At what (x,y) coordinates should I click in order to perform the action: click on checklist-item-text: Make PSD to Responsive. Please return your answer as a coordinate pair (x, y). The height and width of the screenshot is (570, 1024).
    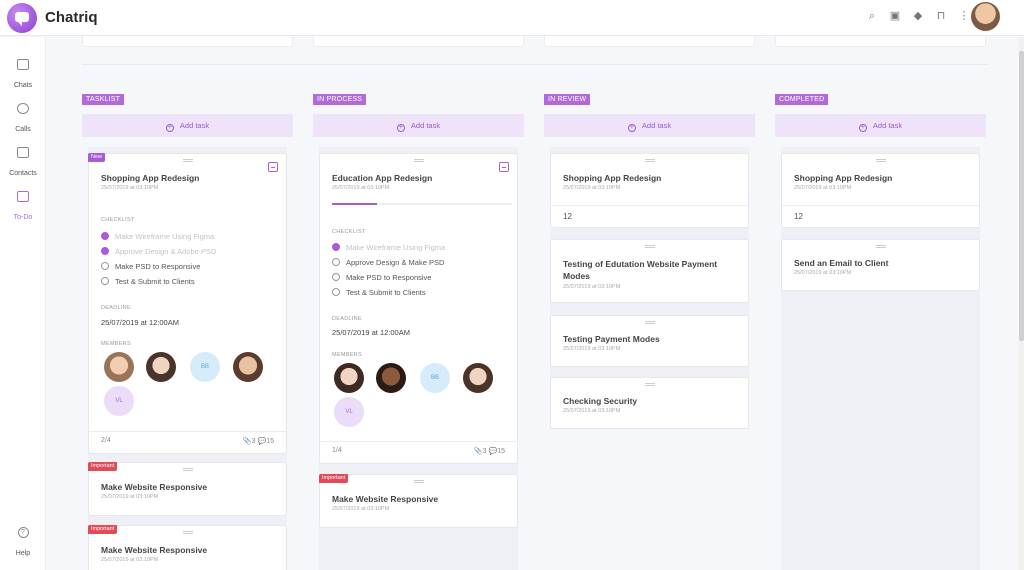
    Looking at the image, I should click on (158, 266).